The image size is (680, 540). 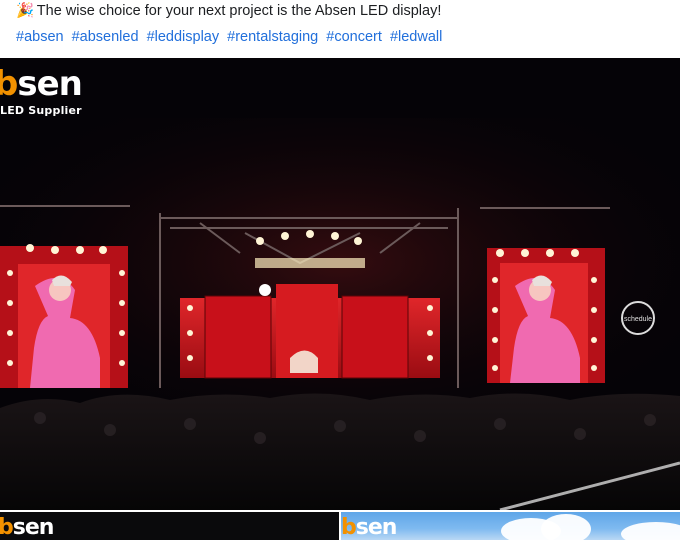 What do you see at coordinates (546, 315) in the screenshot?
I see `right-led-screen` at bounding box center [546, 315].